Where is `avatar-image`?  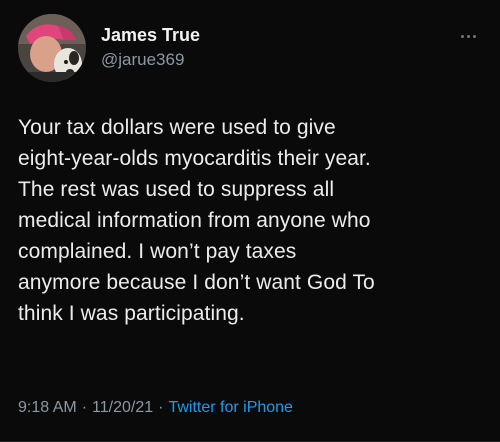
avatar-image is located at coordinates (52, 48).